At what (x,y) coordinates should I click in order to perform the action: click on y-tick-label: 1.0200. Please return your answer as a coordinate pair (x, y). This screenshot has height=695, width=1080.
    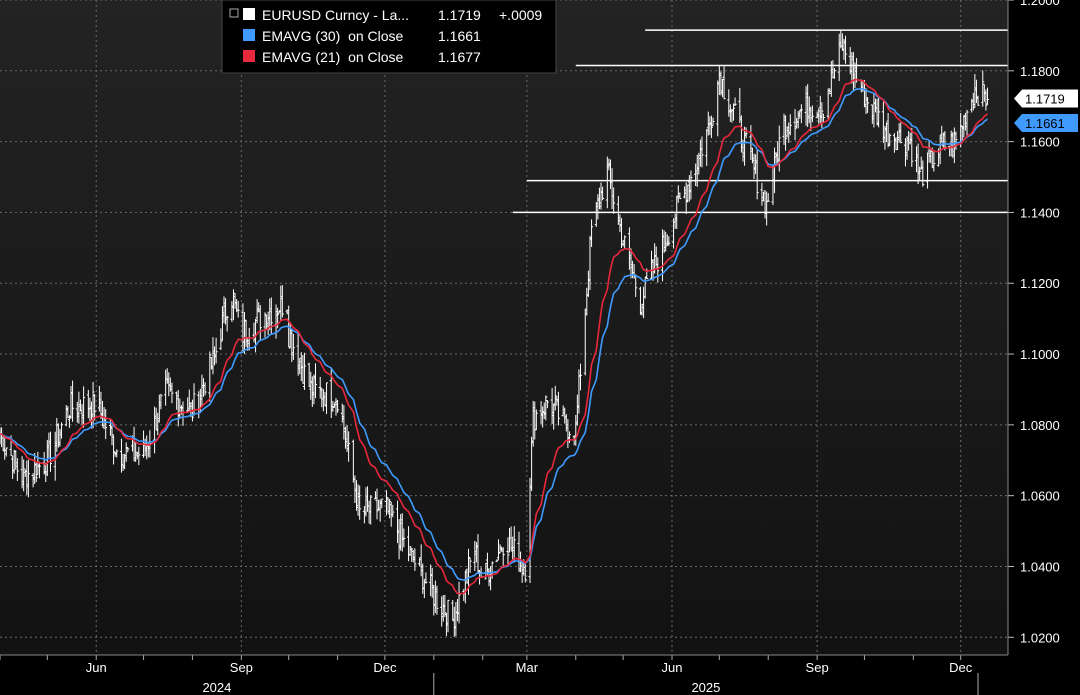
    Looking at the image, I should click on (1040, 637).